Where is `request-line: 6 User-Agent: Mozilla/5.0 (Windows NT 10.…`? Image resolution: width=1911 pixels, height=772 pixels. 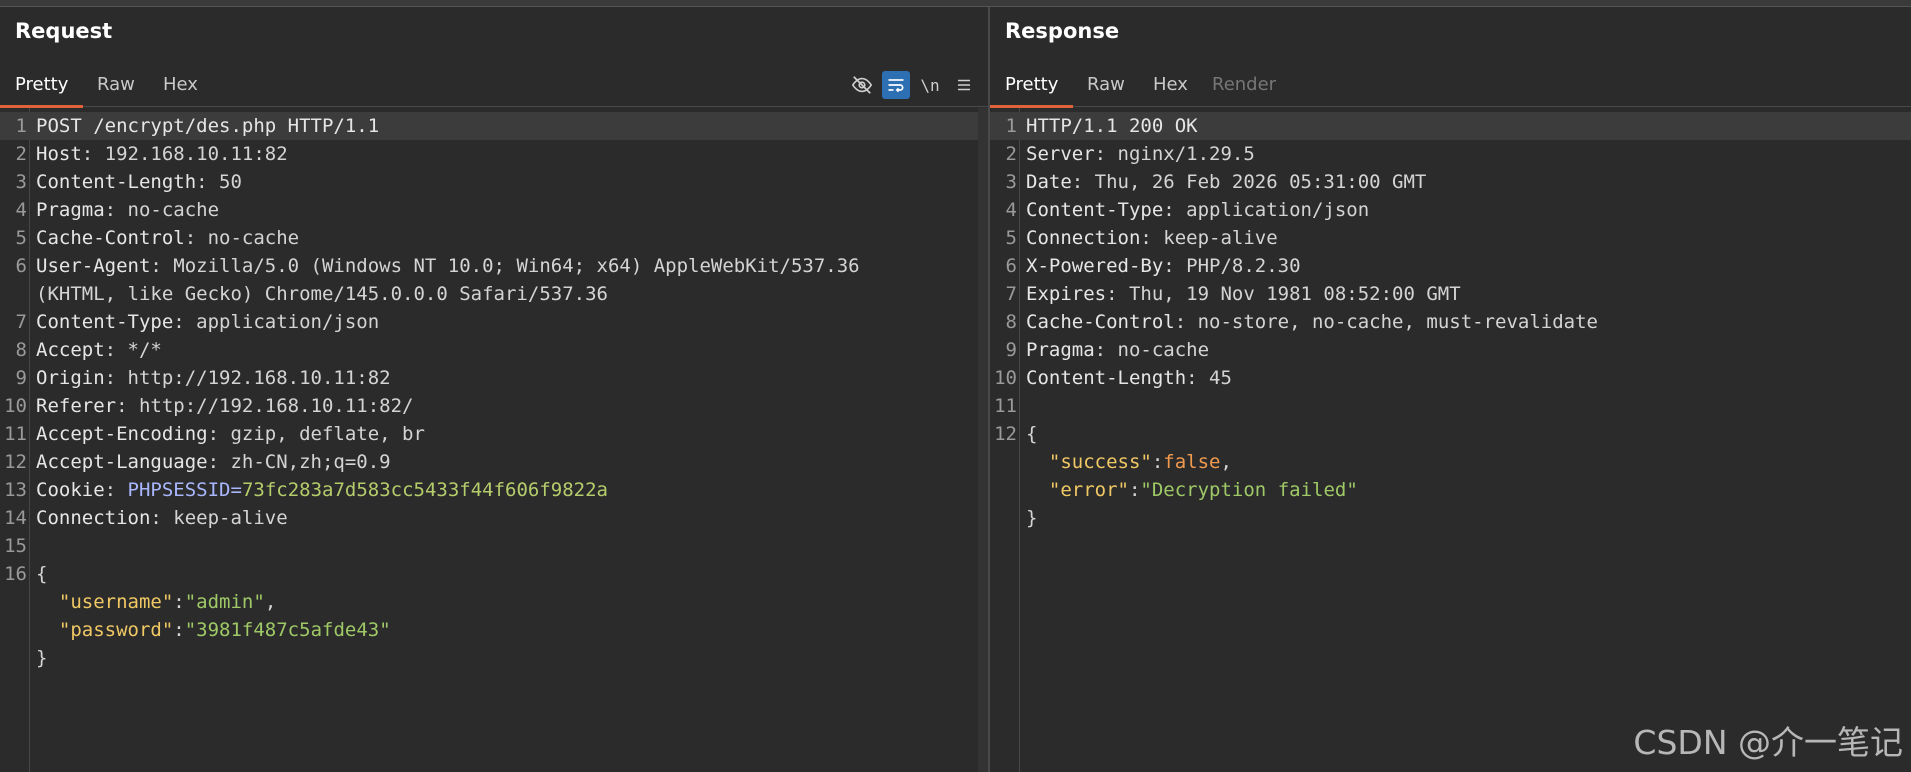 request-line: 6 User-Agent: Mozilla/5.0 (Windows NT 10.… is located at coordinates (437, 266).